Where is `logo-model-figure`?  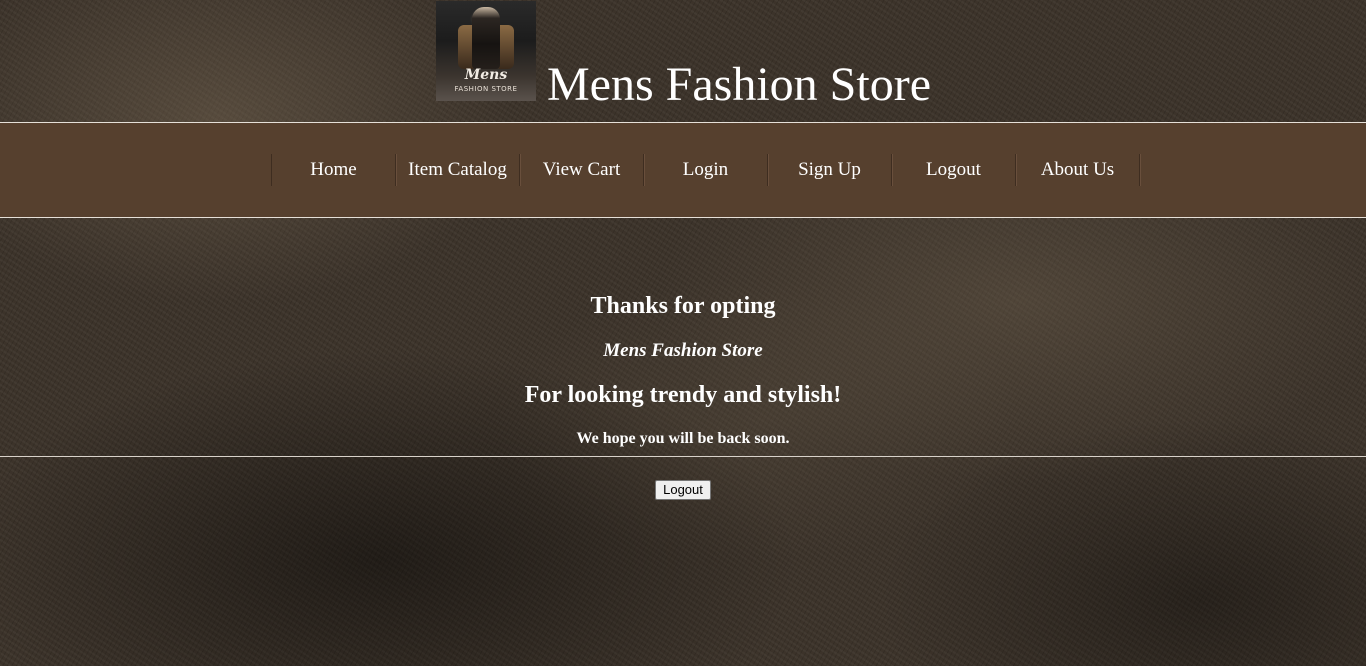 logo-model-figure is located at coordinates (486, 38).